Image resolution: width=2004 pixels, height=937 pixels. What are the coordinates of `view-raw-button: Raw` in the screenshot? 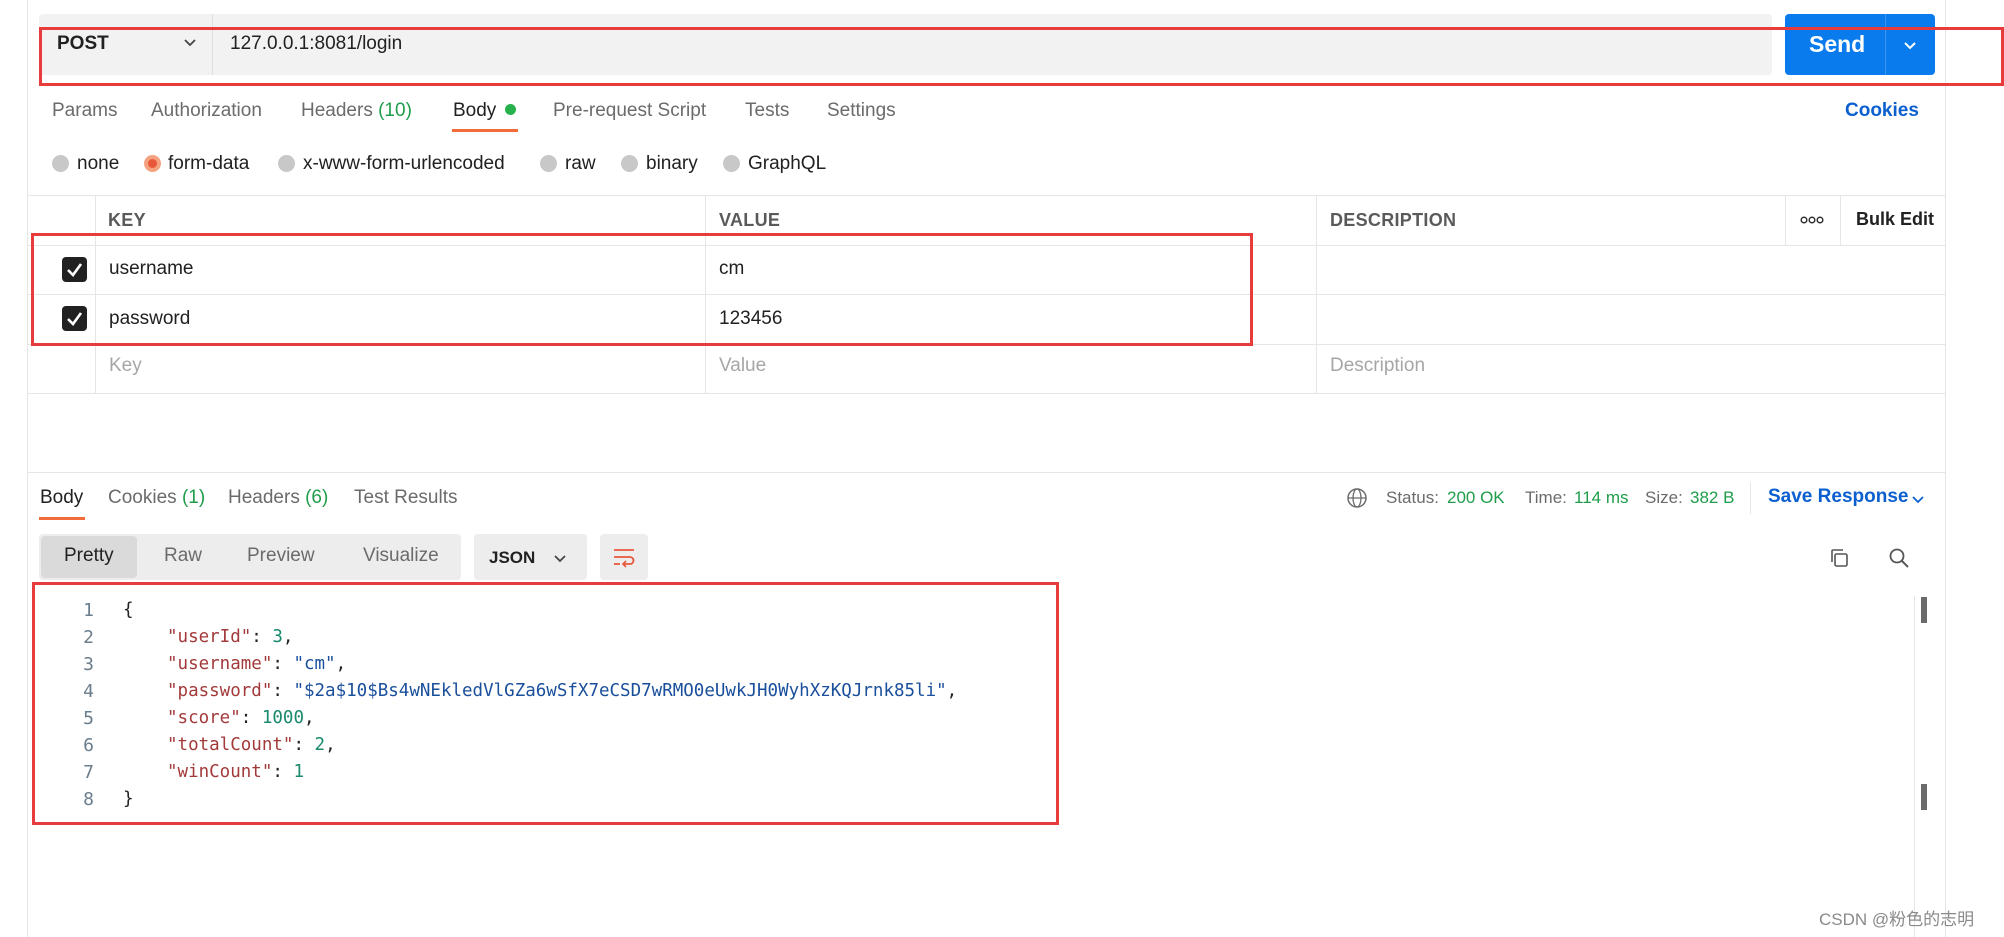 It's located at (183, 556).